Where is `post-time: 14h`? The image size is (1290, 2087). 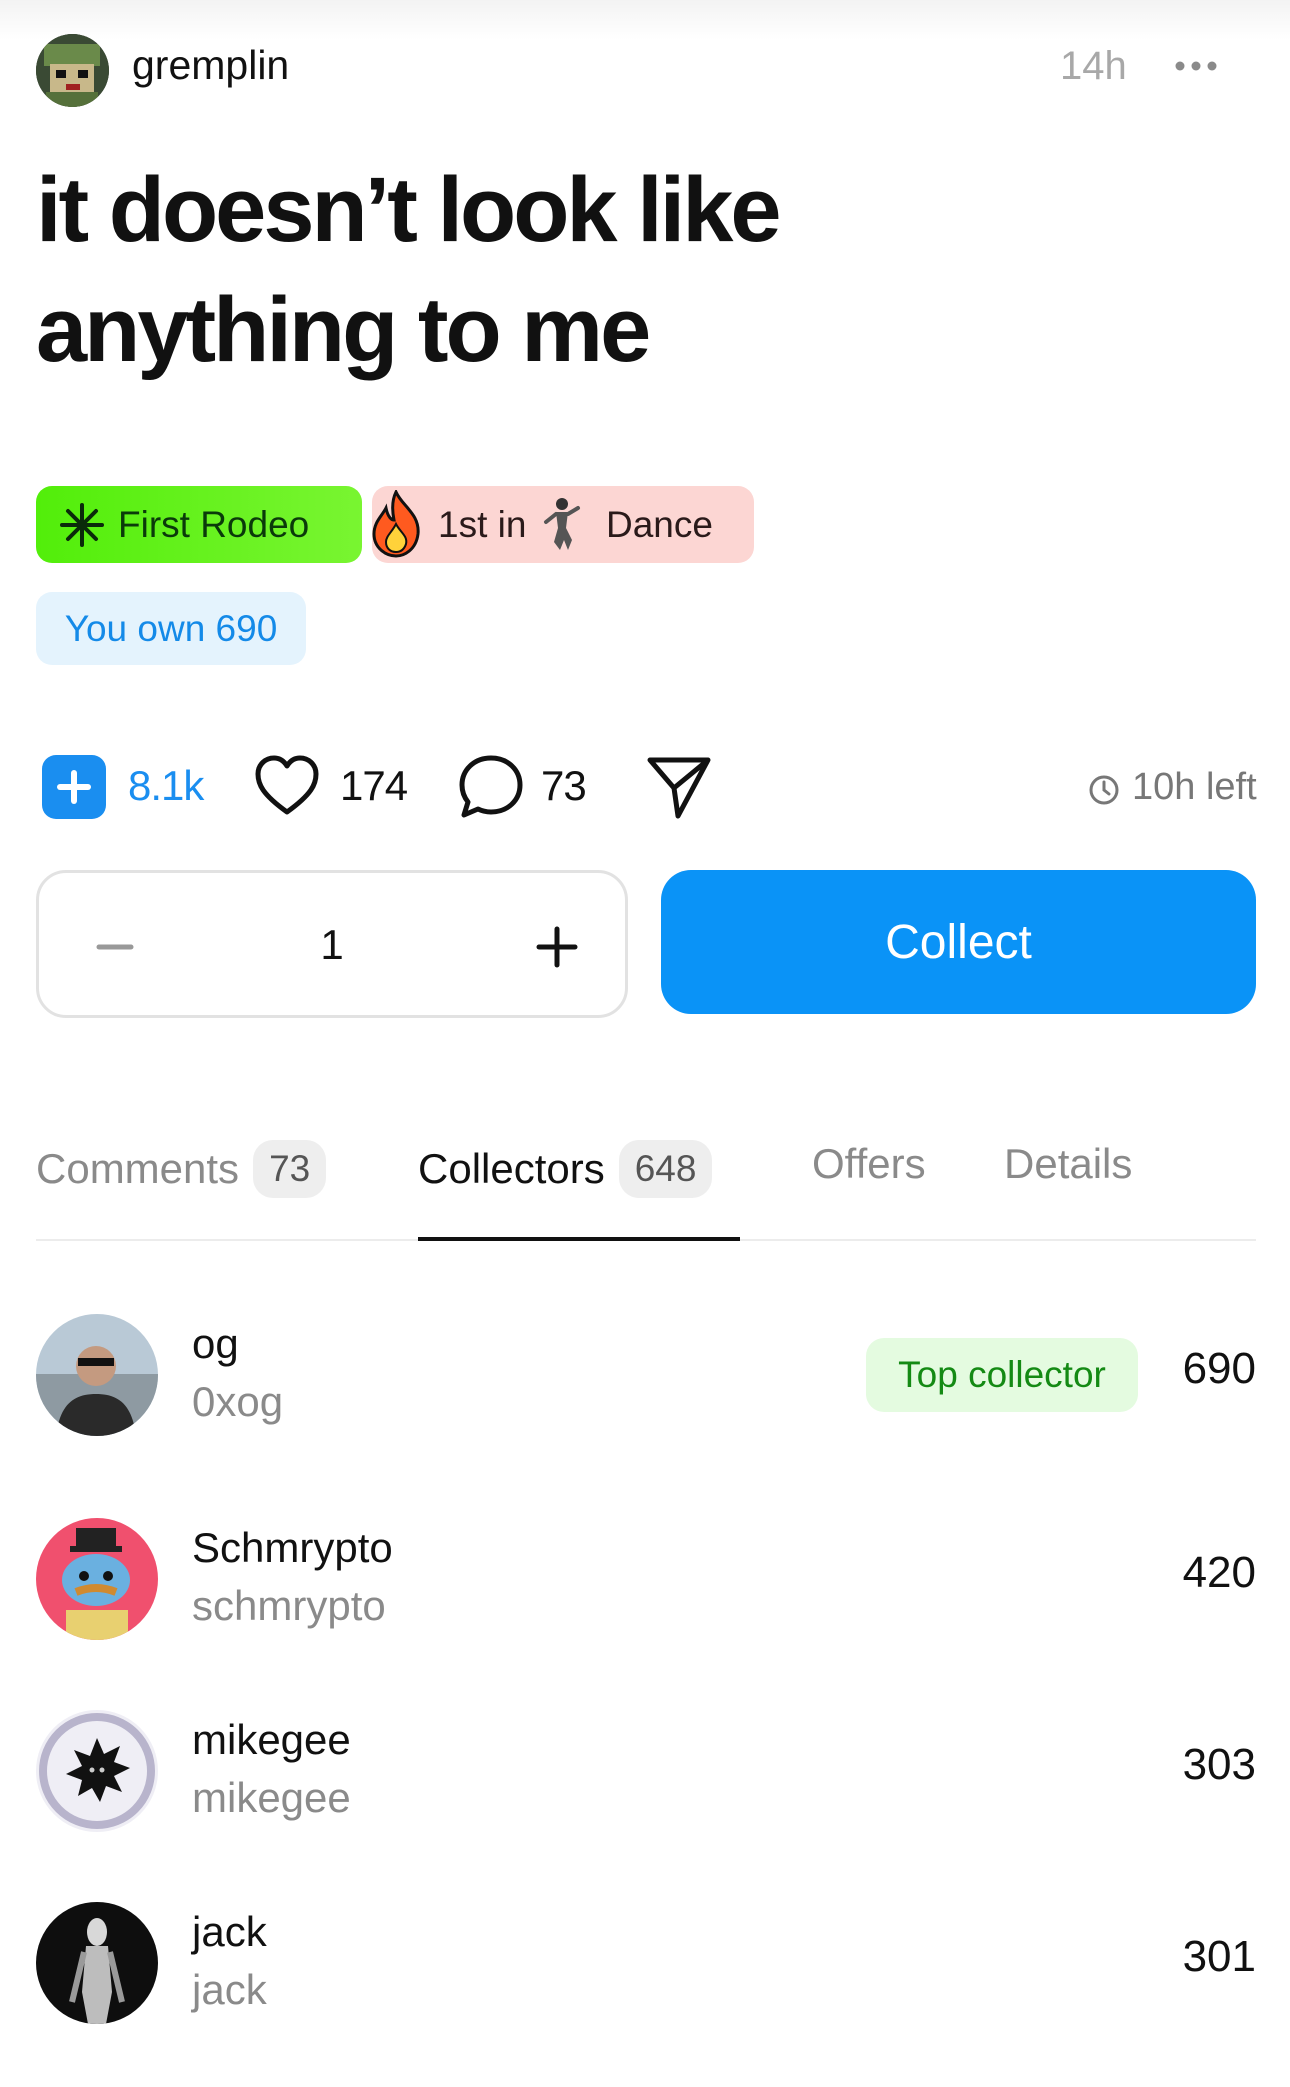
post-time: 14h is located at coordinates (1093, 66).